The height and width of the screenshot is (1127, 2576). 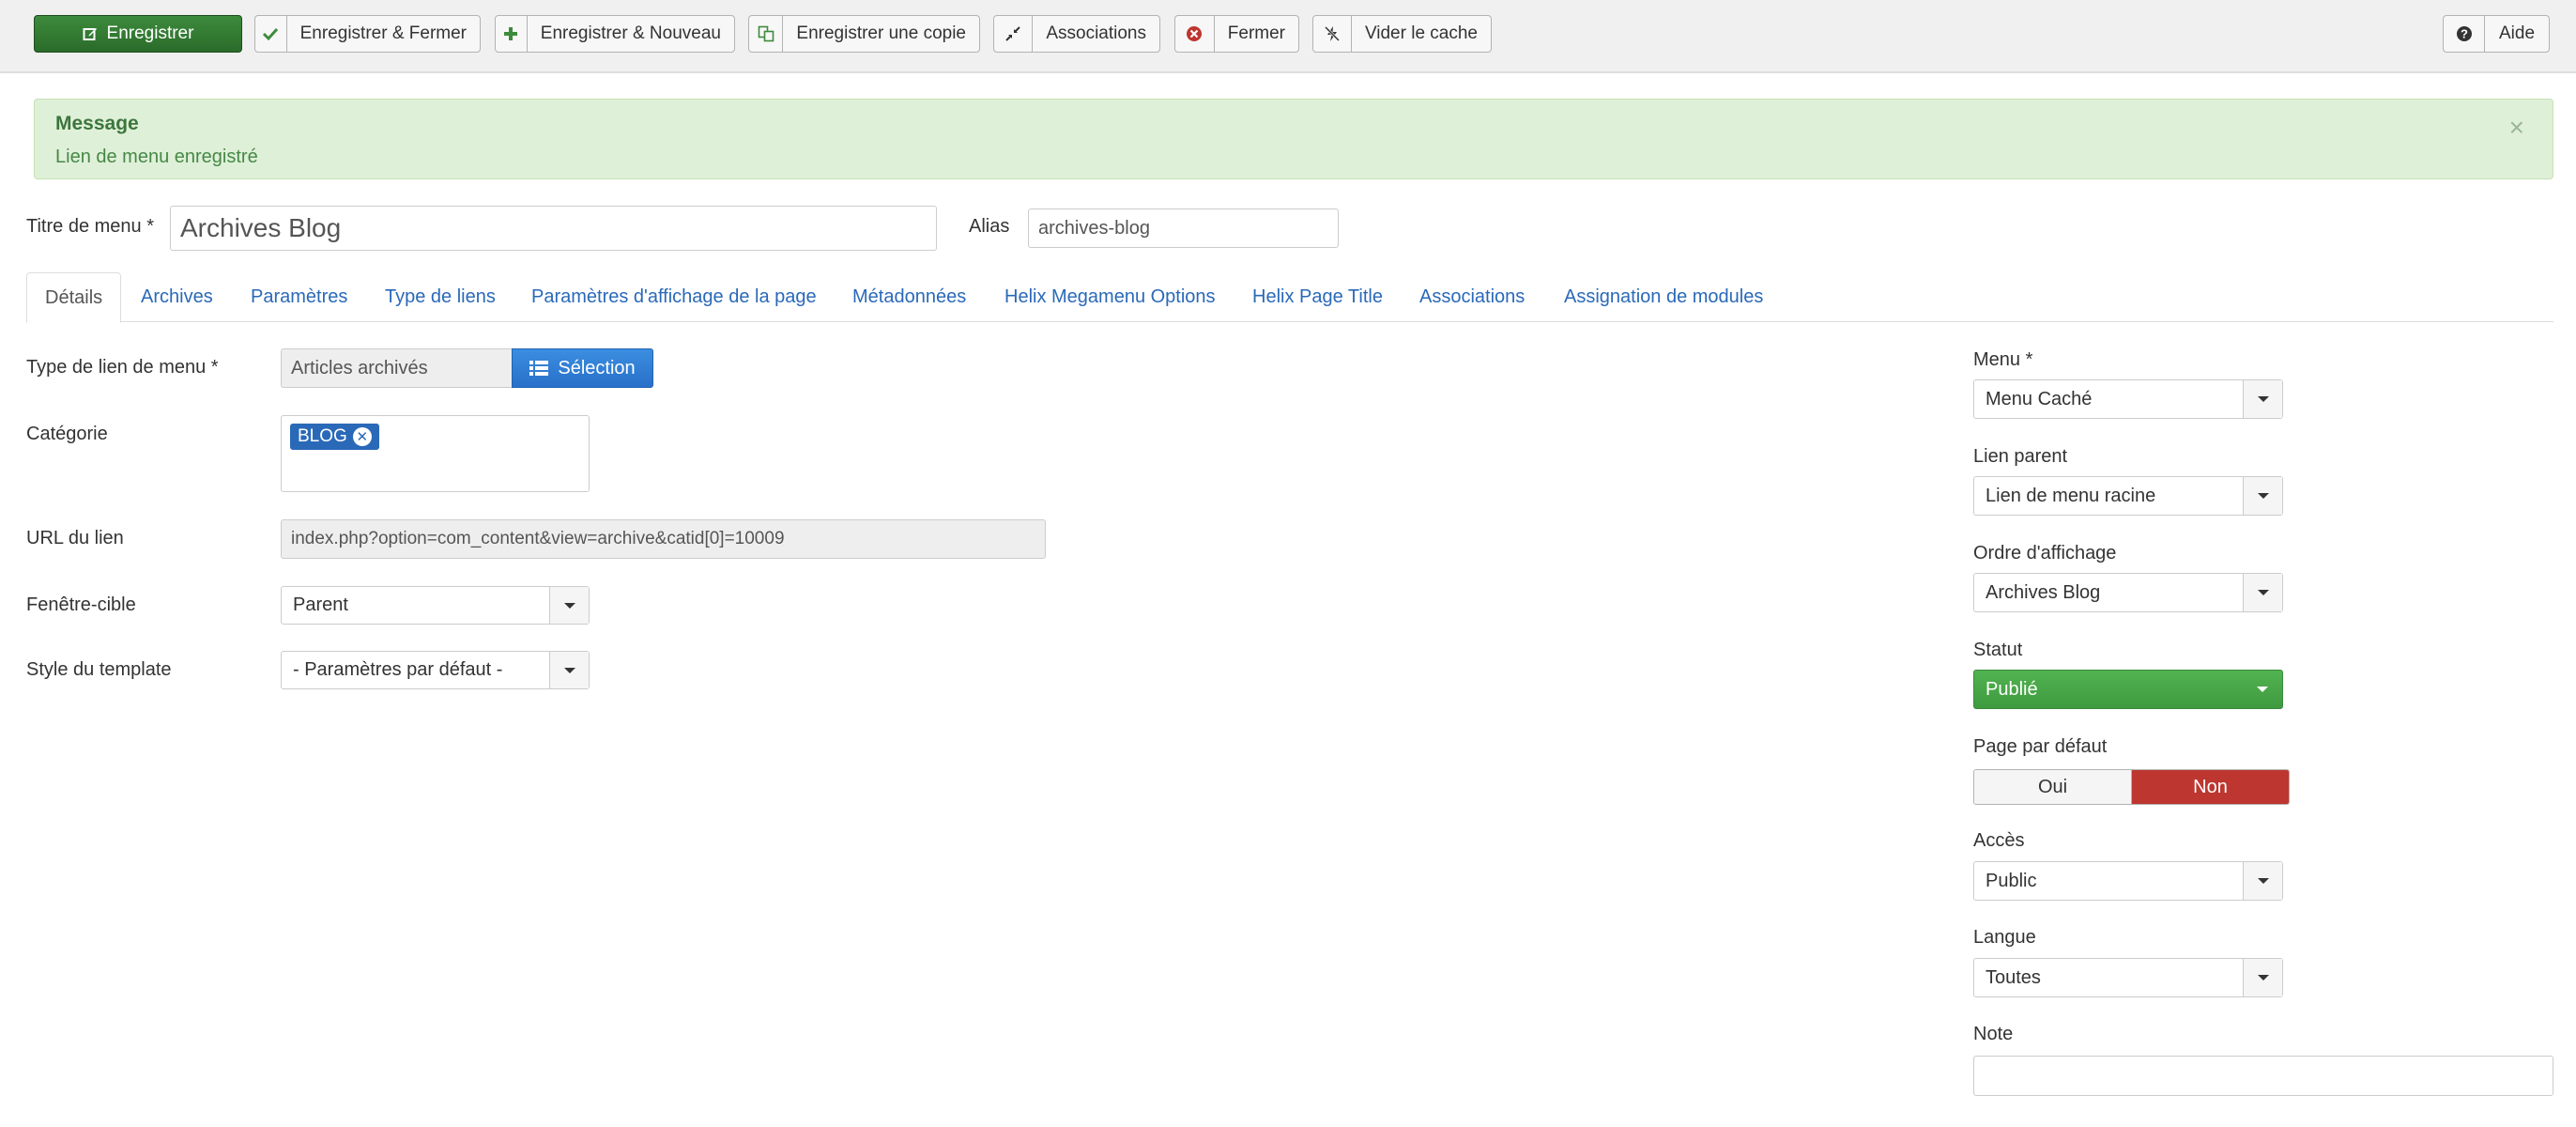 What do you see at coordinates (321, 604) in the screenshot?
I see `target-window-value: Parent` at bounding box center [321, 604].